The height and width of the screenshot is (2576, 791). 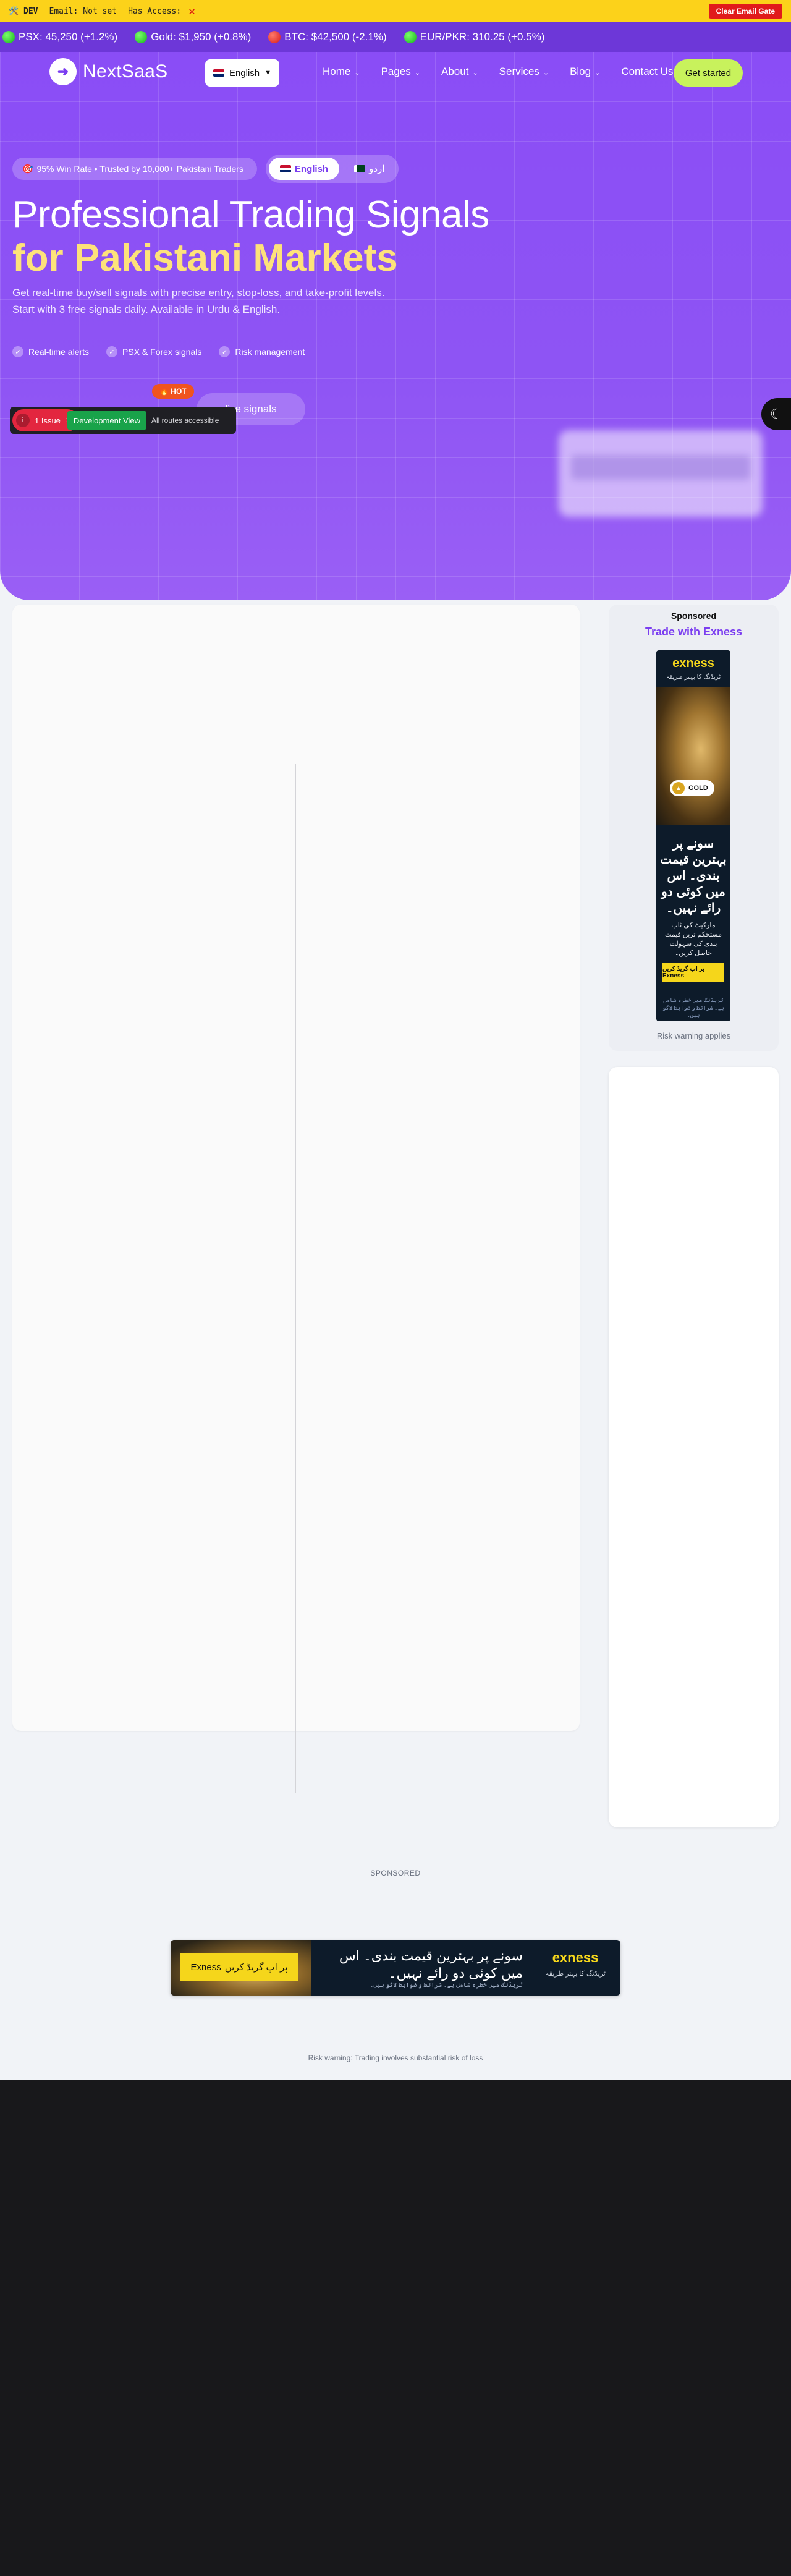 I want to click on nav-item-label: About, so click(x=455, y=71).